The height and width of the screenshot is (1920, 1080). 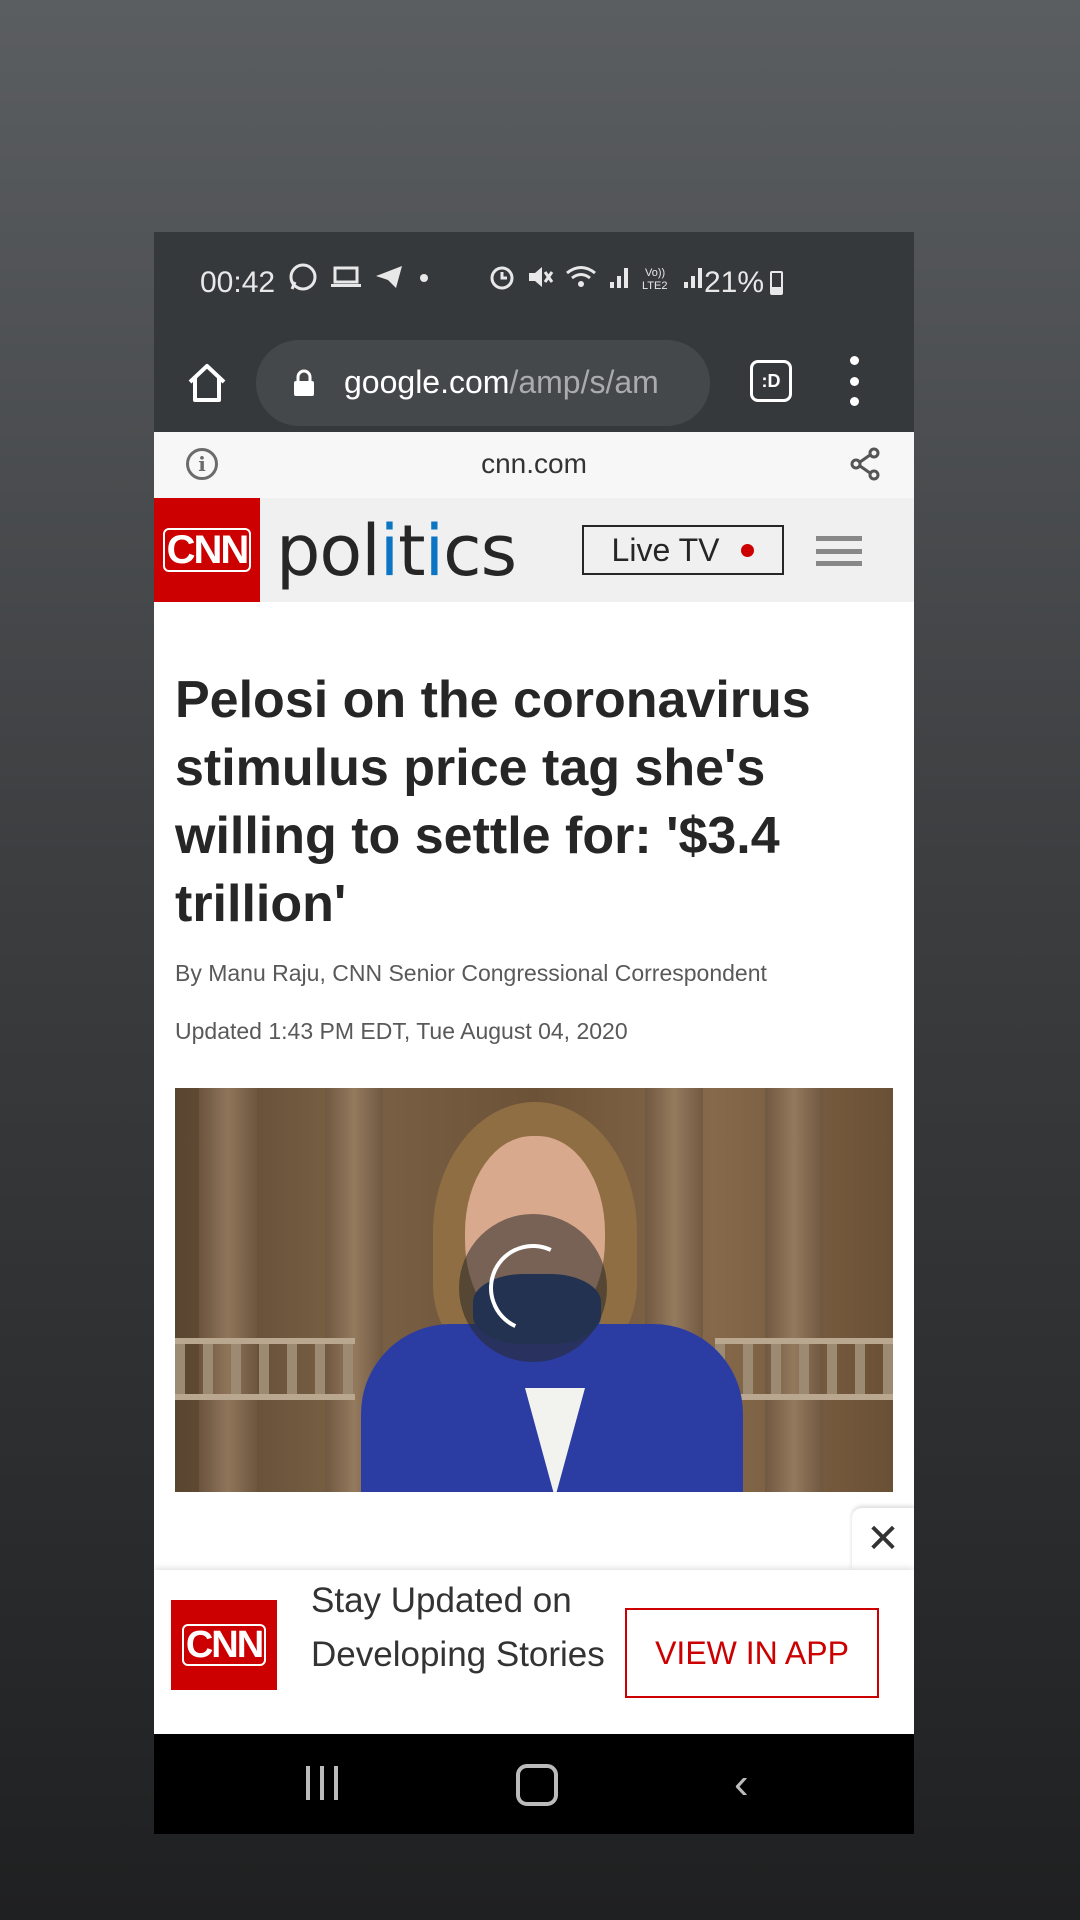 What do you see at coordinates (771, 381) in the screenshot?
I see `tab-switcher-button: :D` at bounding box center [771, 381].